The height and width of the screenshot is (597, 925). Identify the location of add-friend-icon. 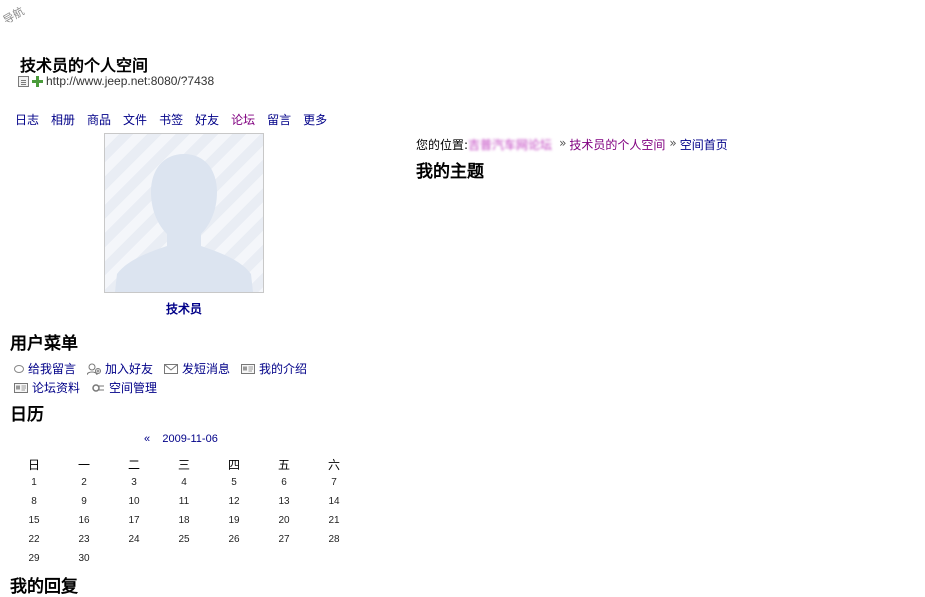
(94, 369).